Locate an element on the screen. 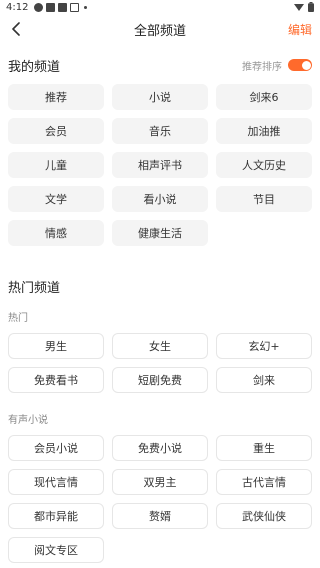 This screenshot has height=568, width=320. hot-channel-chip: 重生 is located at coordinates (264, 448).